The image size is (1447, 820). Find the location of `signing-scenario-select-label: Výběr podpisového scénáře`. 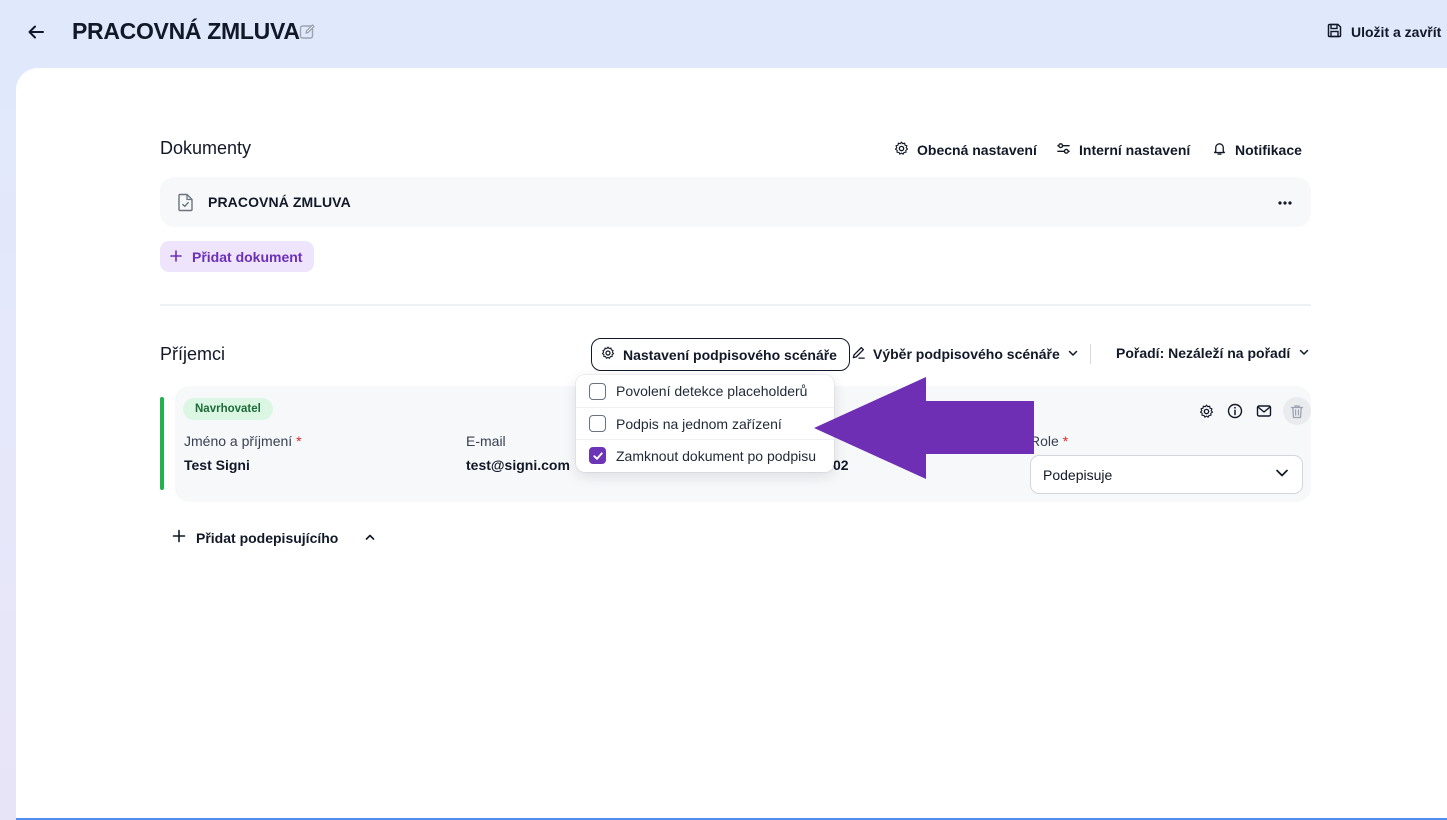

signing-scenario-select-label: Výběr podpisového scénáře is located at coordinates (966, 354).